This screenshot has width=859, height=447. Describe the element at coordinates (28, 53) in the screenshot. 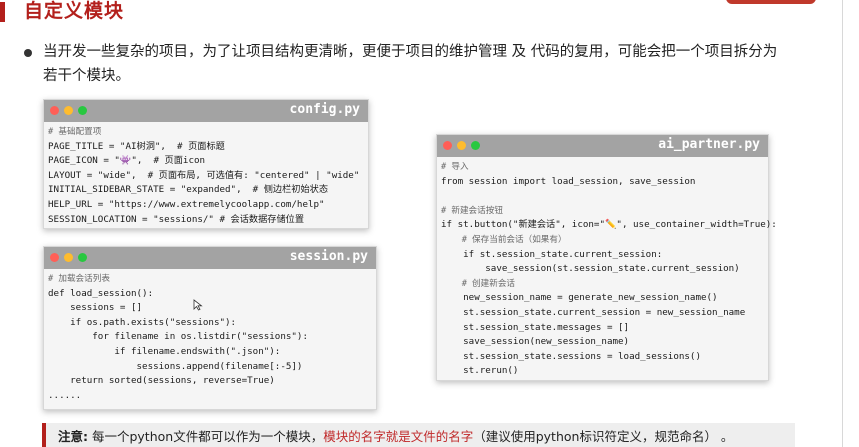

I see `bullet-icon` at that location.